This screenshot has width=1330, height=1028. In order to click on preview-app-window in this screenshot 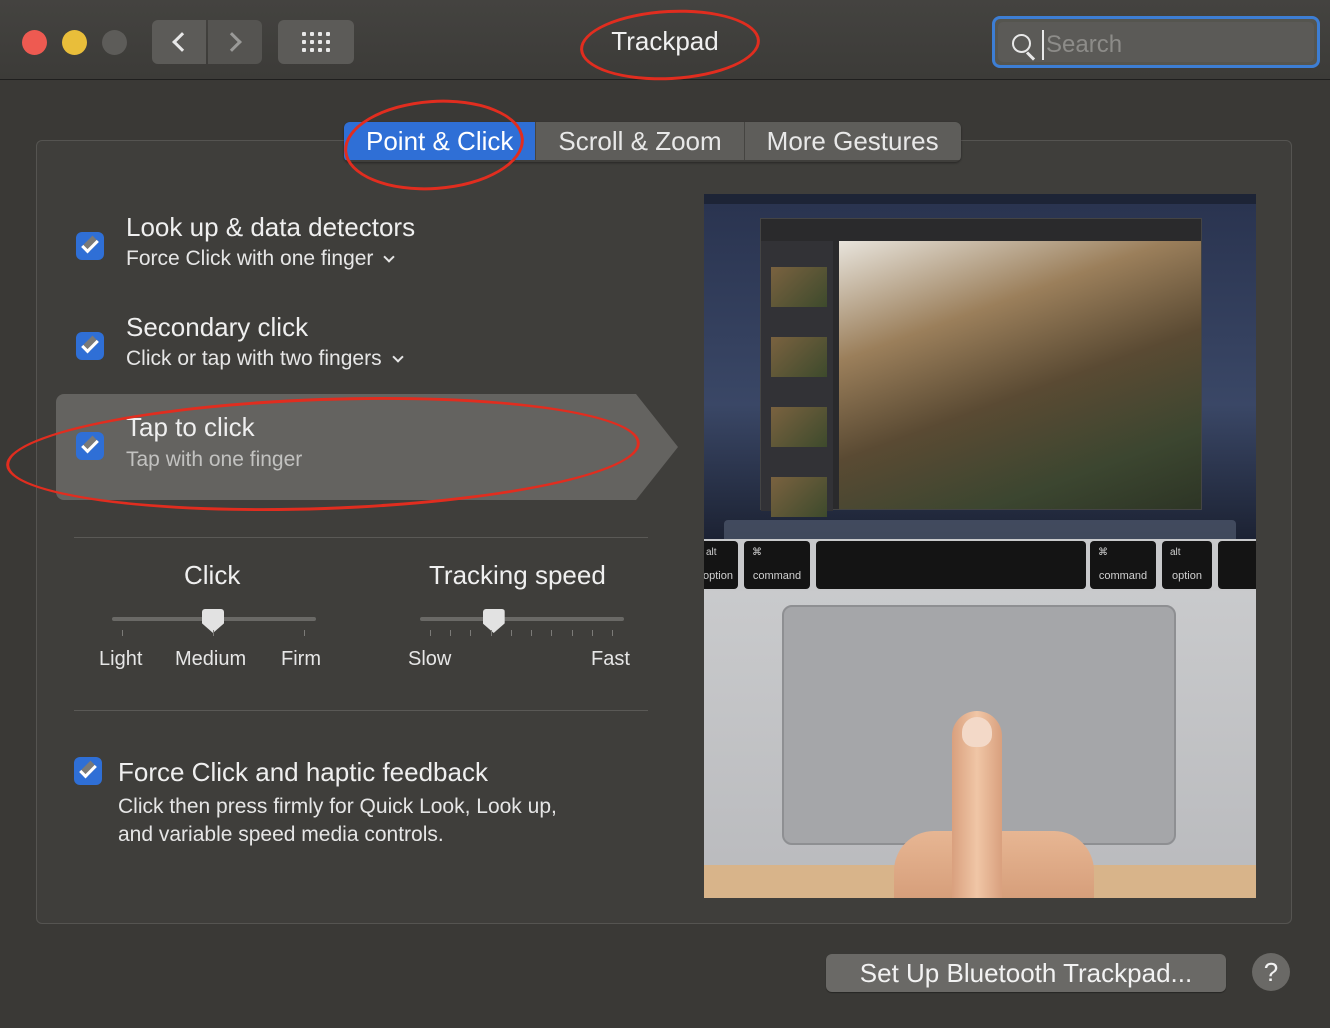, I will do `click(981, 367)`.